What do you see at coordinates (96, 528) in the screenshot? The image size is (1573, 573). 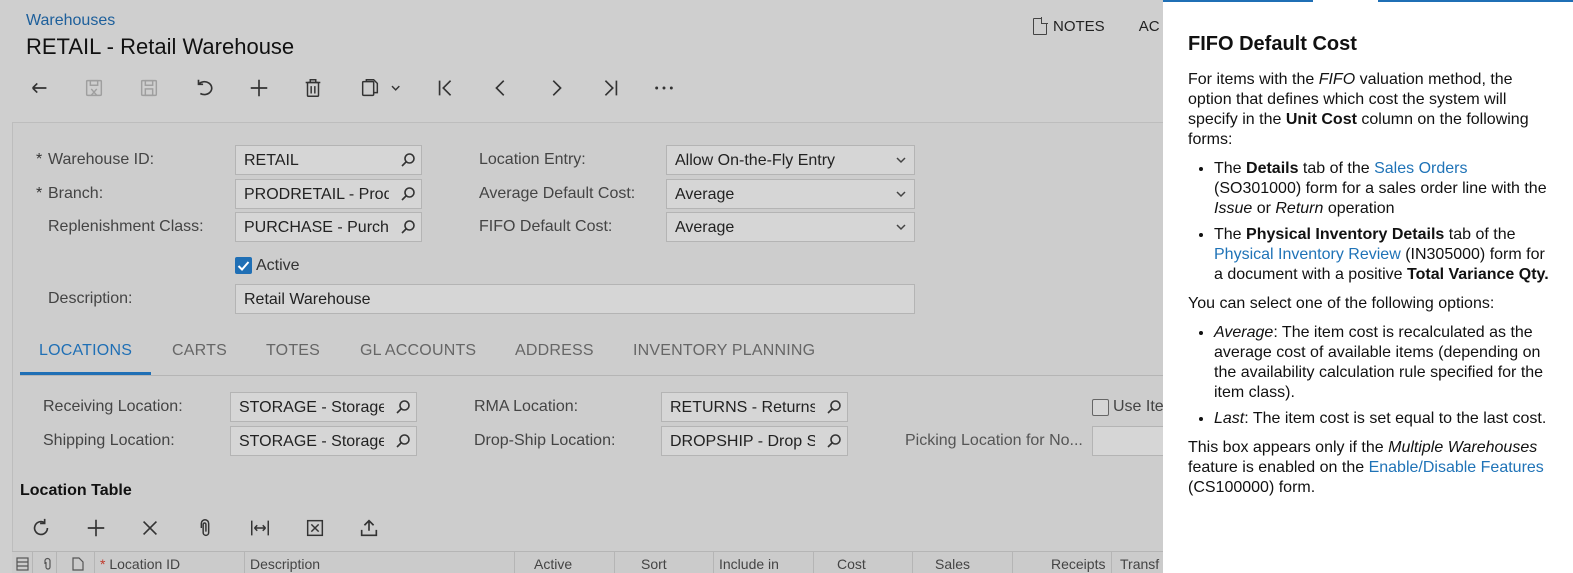 I see `add-row-icon` at bounding box center [96, 528].